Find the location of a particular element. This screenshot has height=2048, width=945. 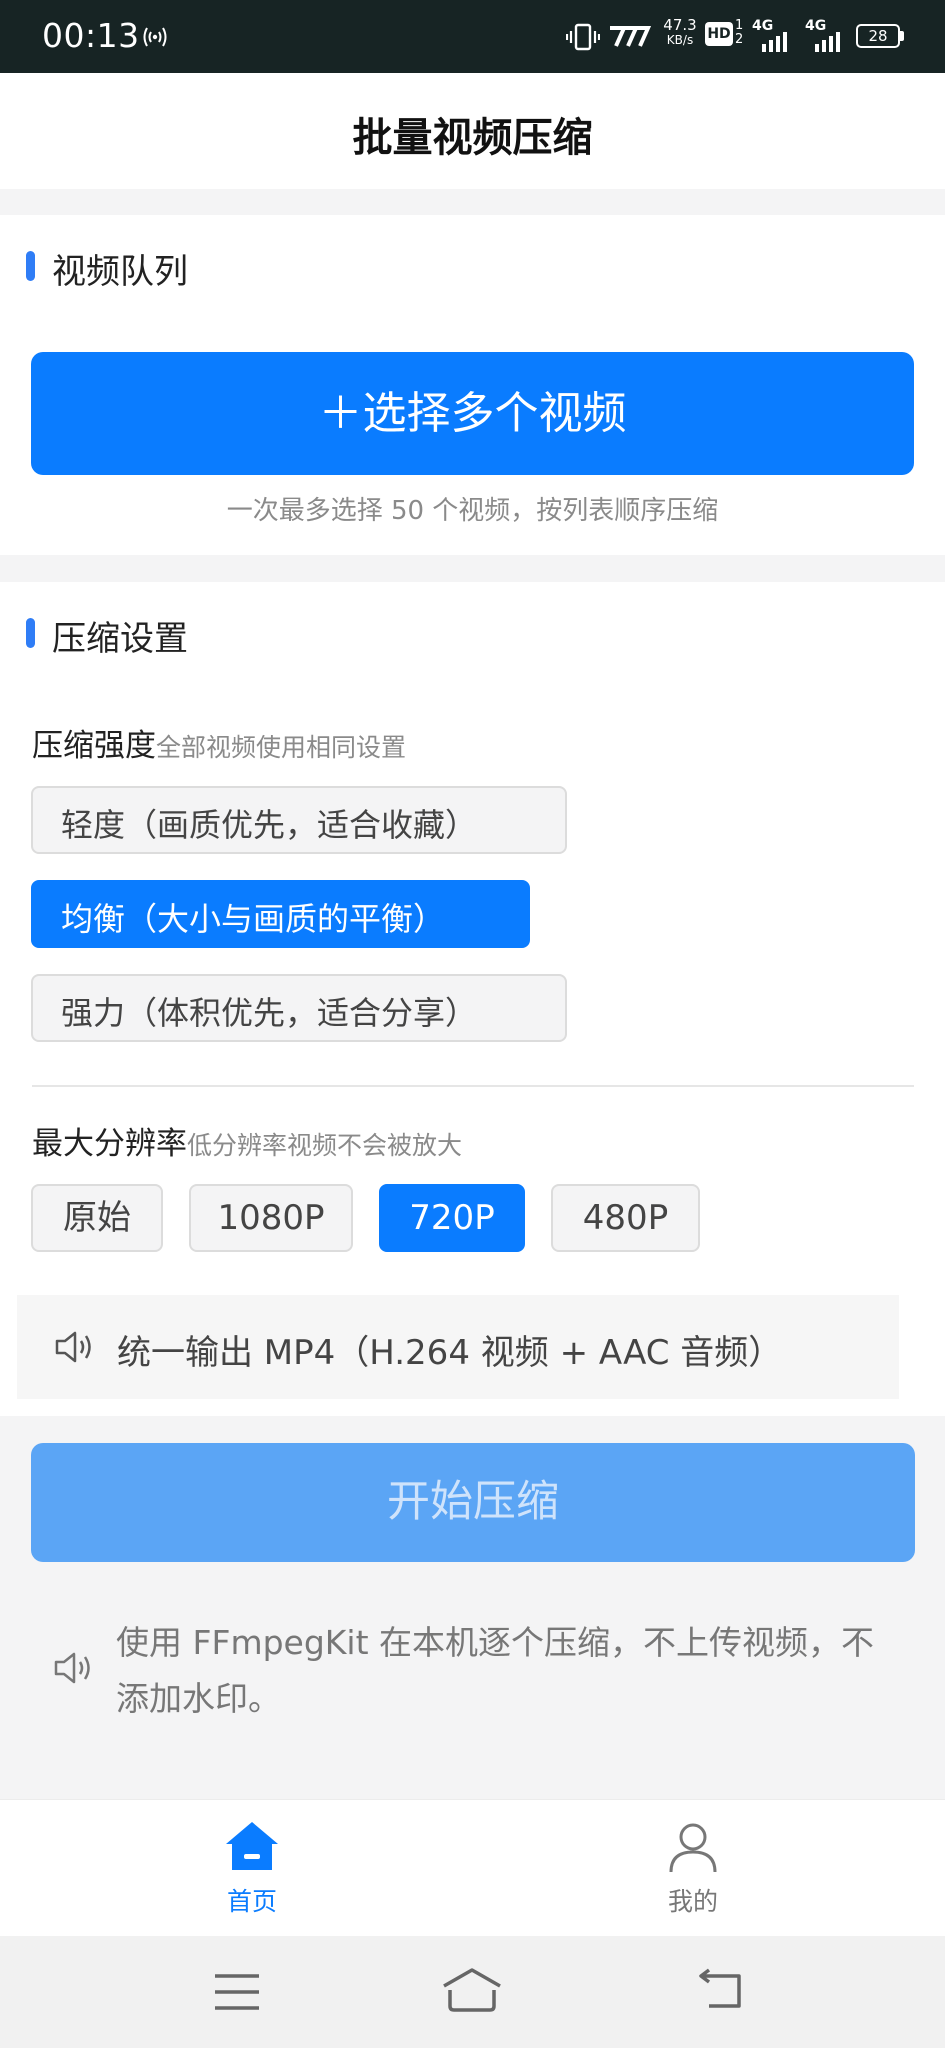

strength-option-label: 轻度（画质优先，适合收藏） is located at coordinates (269, 825).